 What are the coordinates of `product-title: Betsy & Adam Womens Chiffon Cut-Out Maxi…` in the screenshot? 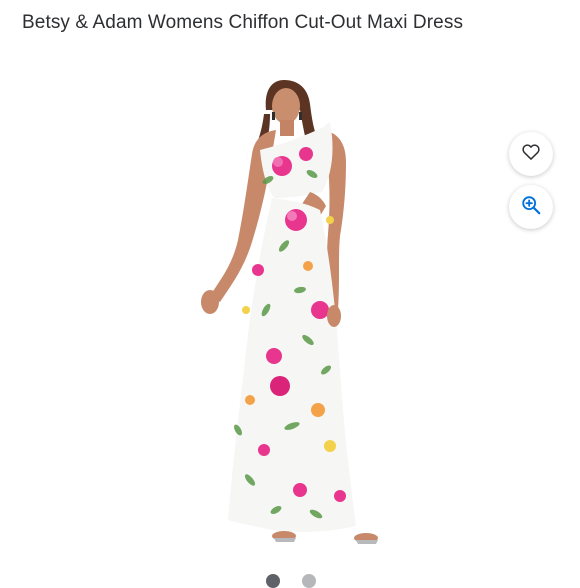 It's located at (243, 22).